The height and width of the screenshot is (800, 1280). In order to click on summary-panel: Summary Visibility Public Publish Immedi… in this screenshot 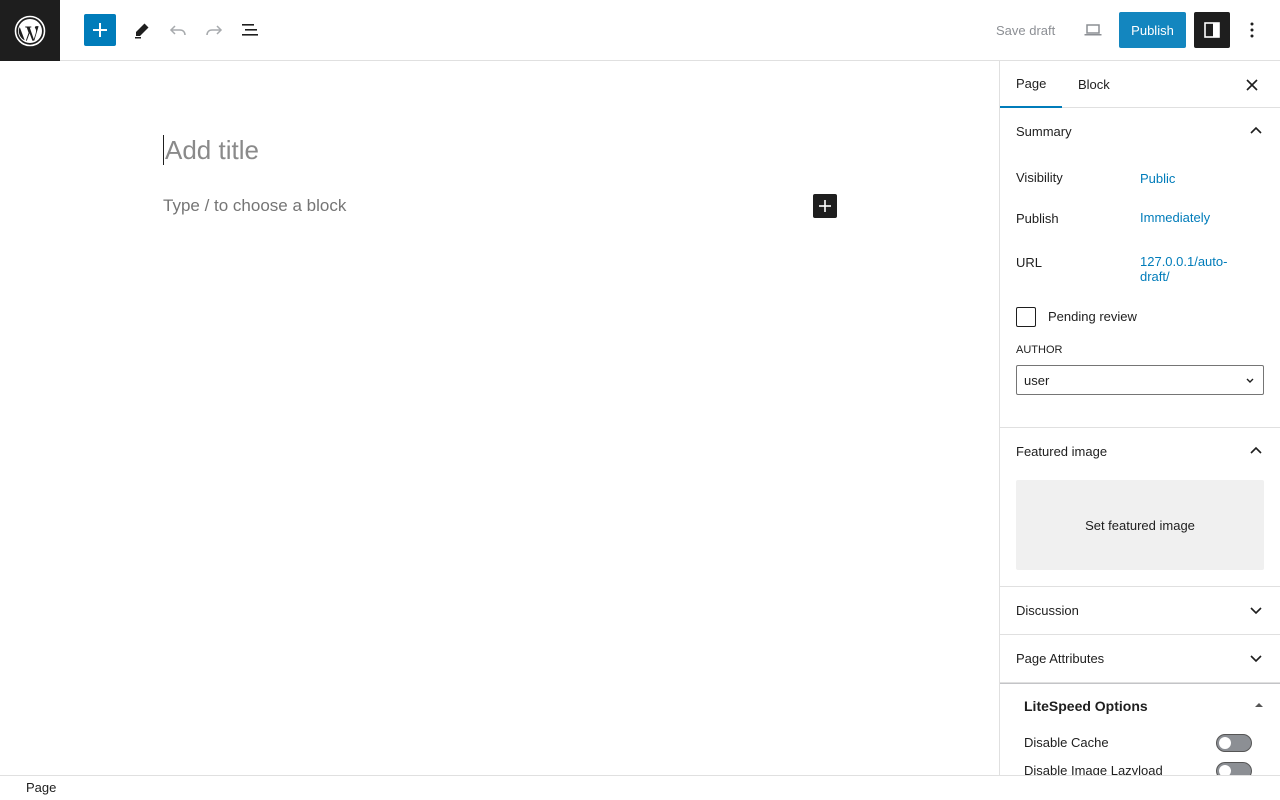, I will do `click(1140, 268)`.